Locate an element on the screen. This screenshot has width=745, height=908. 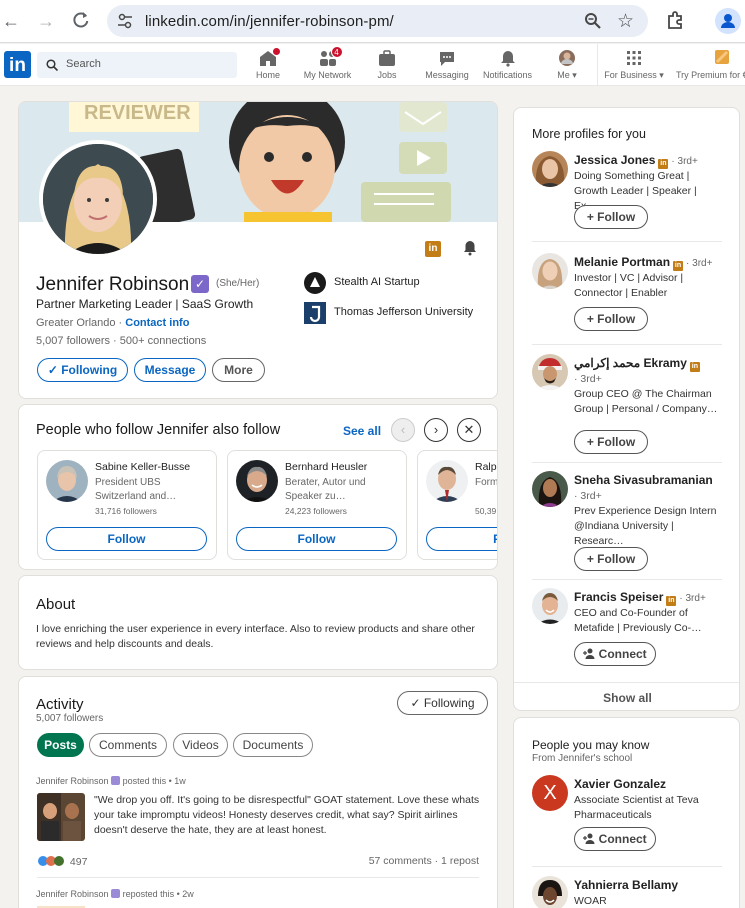
show-all-button: Show all is located at coordinates (626, 698).